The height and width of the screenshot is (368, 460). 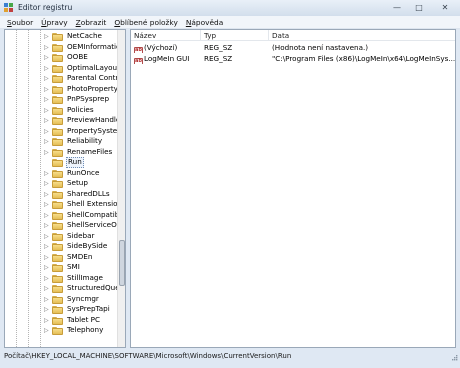 I want to click on tree-item-syncmgr: ▷ Syncmgr, so click(x=62, y=299).